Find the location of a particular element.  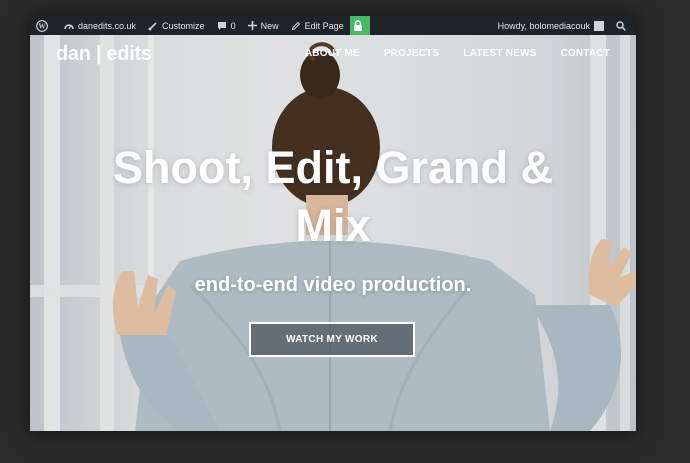

site-logo: dan | edits is located at coordinates (104, 54).